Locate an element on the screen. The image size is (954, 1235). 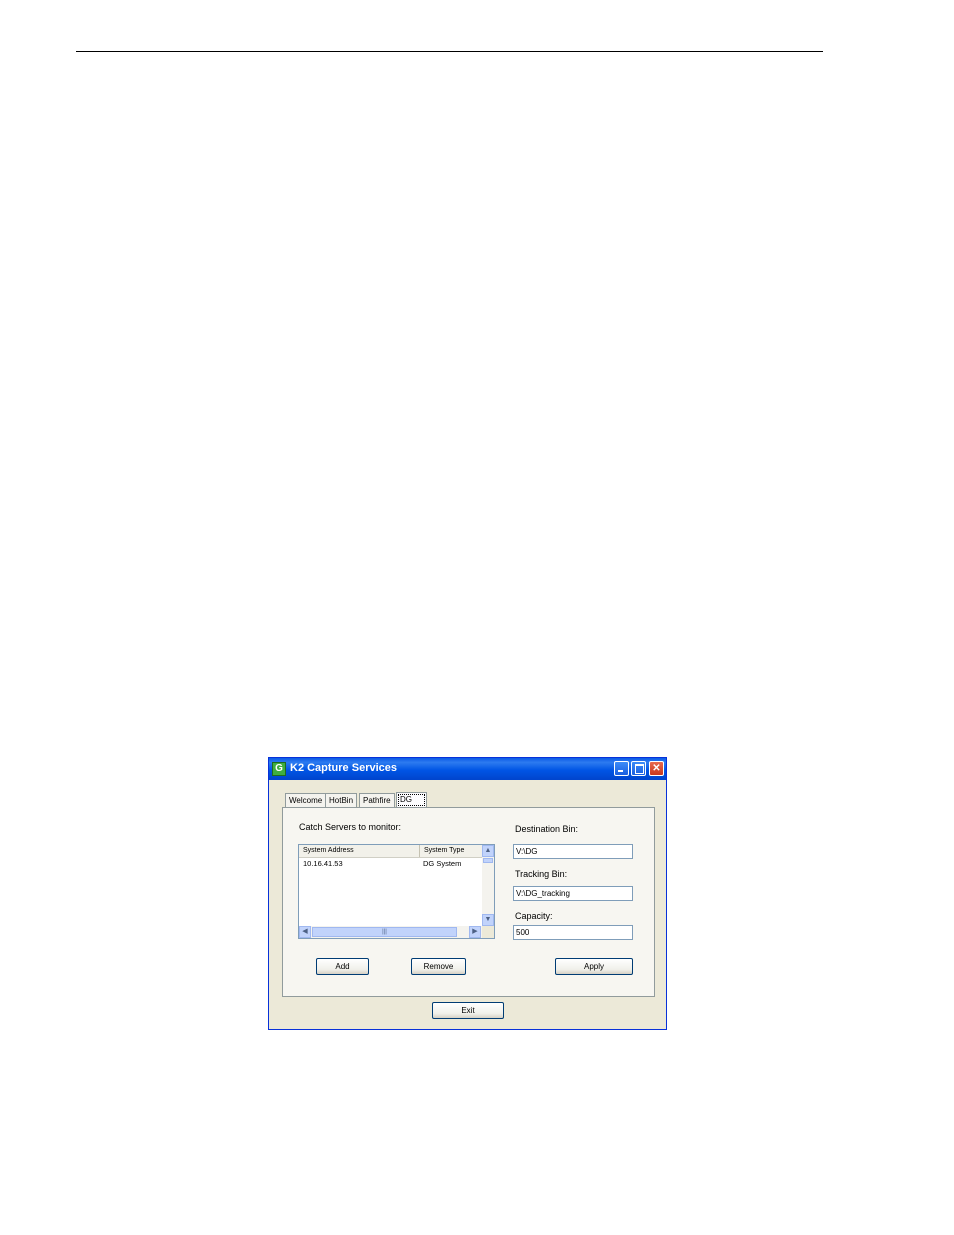
list-item: 10.16.41.53 DG System is located at coordinates (390, 863).